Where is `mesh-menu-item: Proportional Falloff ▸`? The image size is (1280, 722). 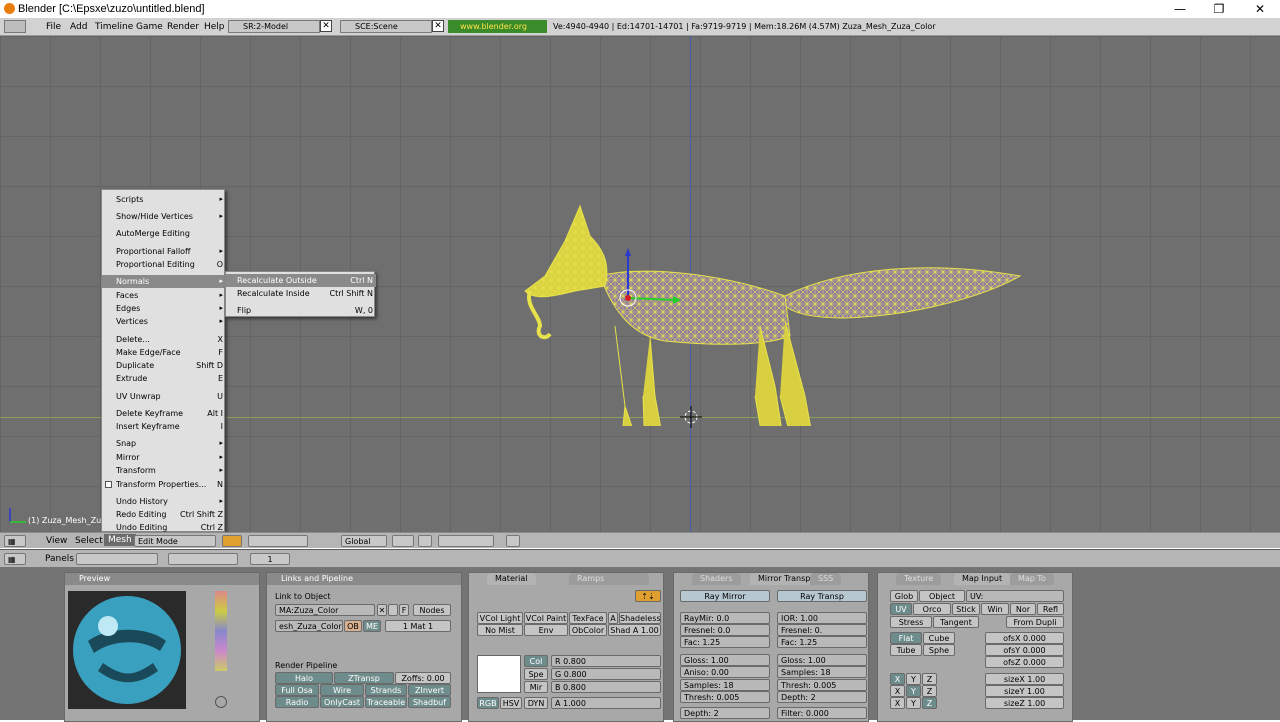 mesh-menu-item: Proportional Falloff ▸ is located at coordinates (164, 251).